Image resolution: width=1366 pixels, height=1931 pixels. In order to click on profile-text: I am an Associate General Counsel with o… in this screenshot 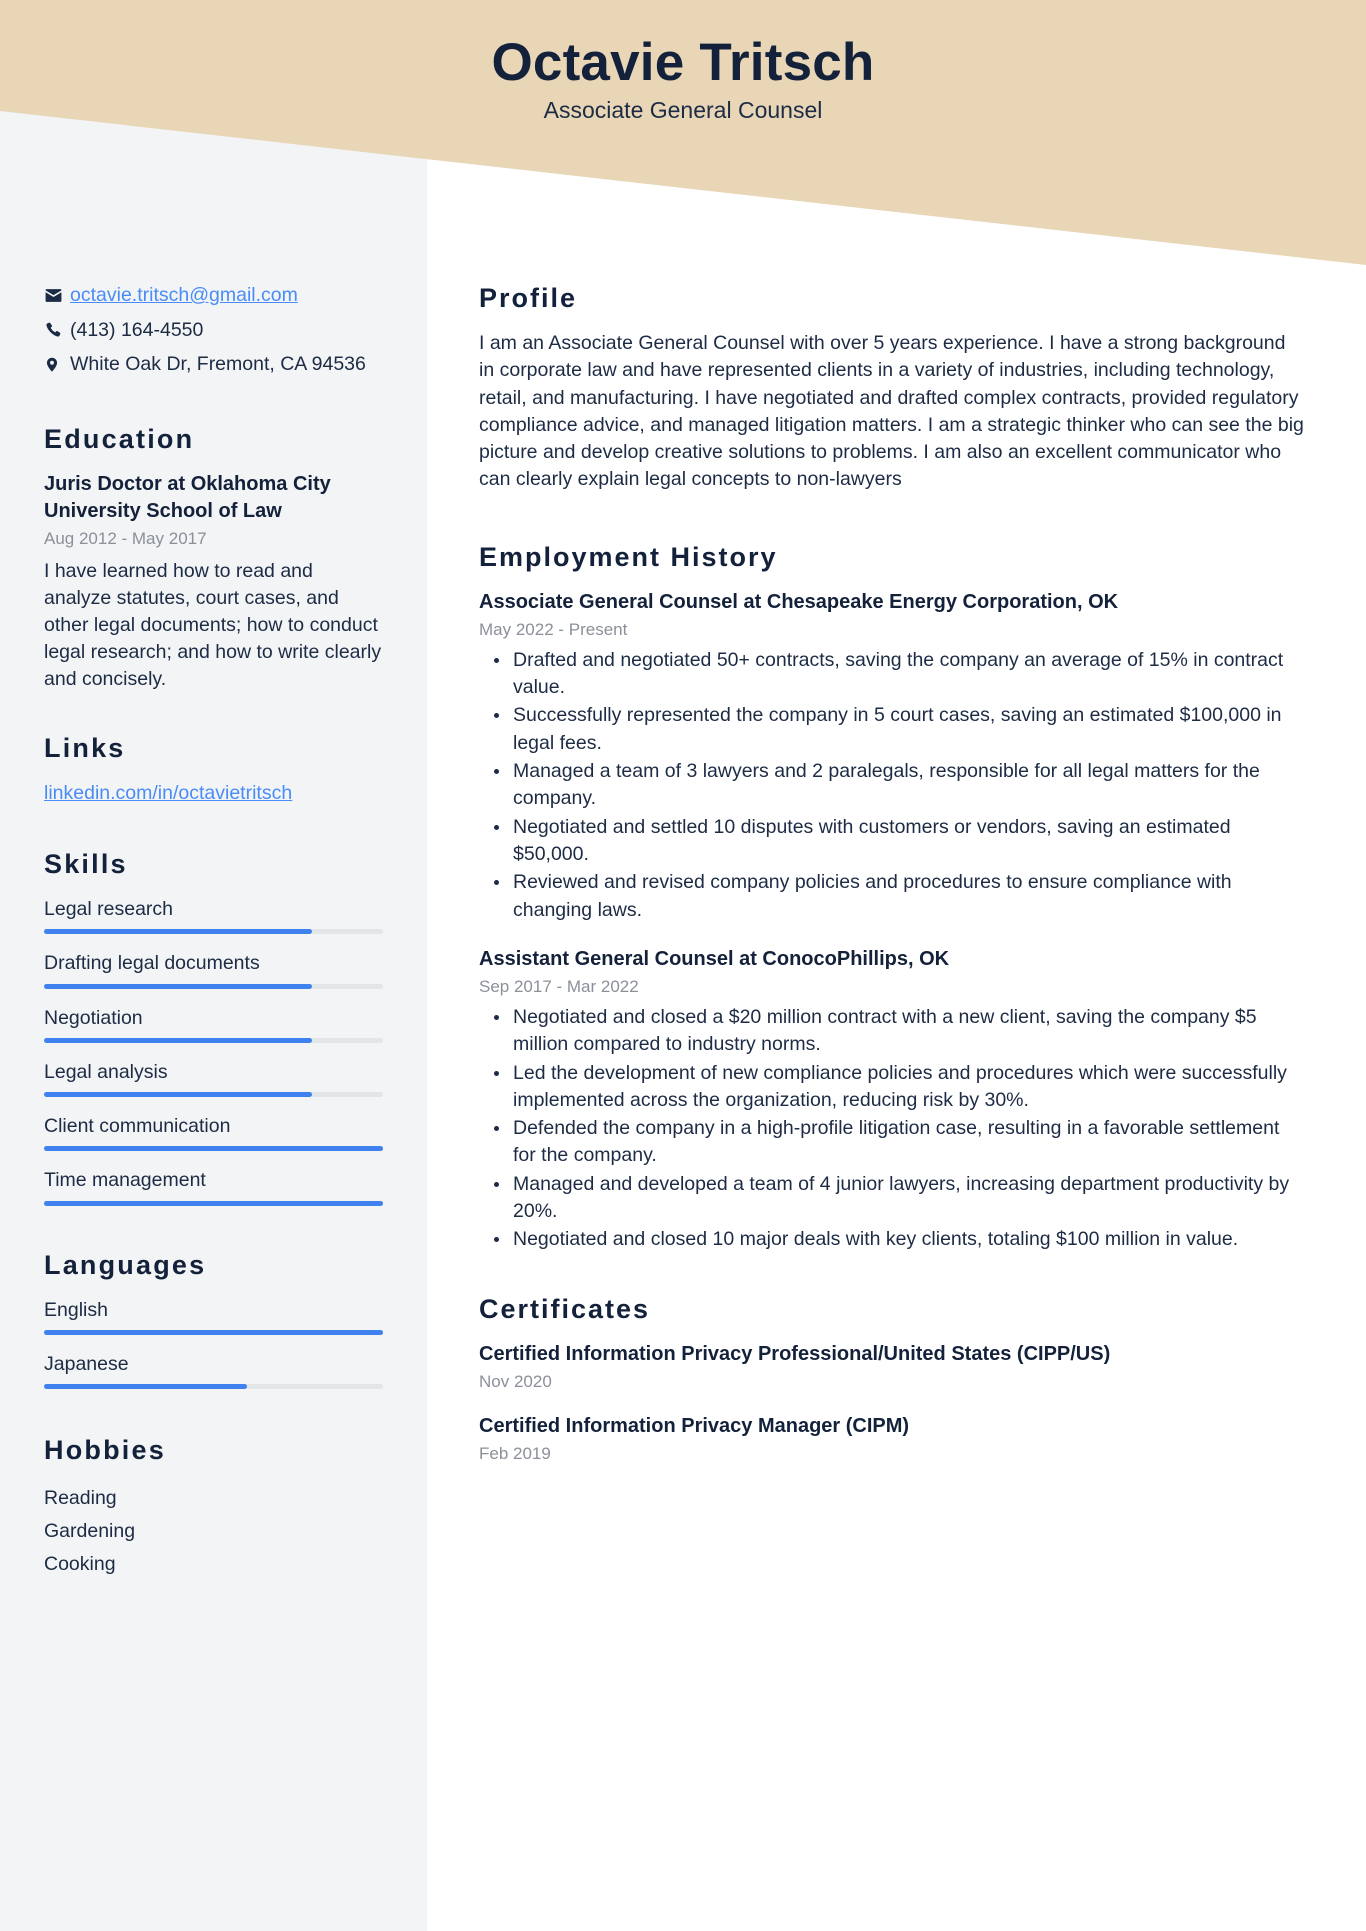, I will do `click(891, 411)`.